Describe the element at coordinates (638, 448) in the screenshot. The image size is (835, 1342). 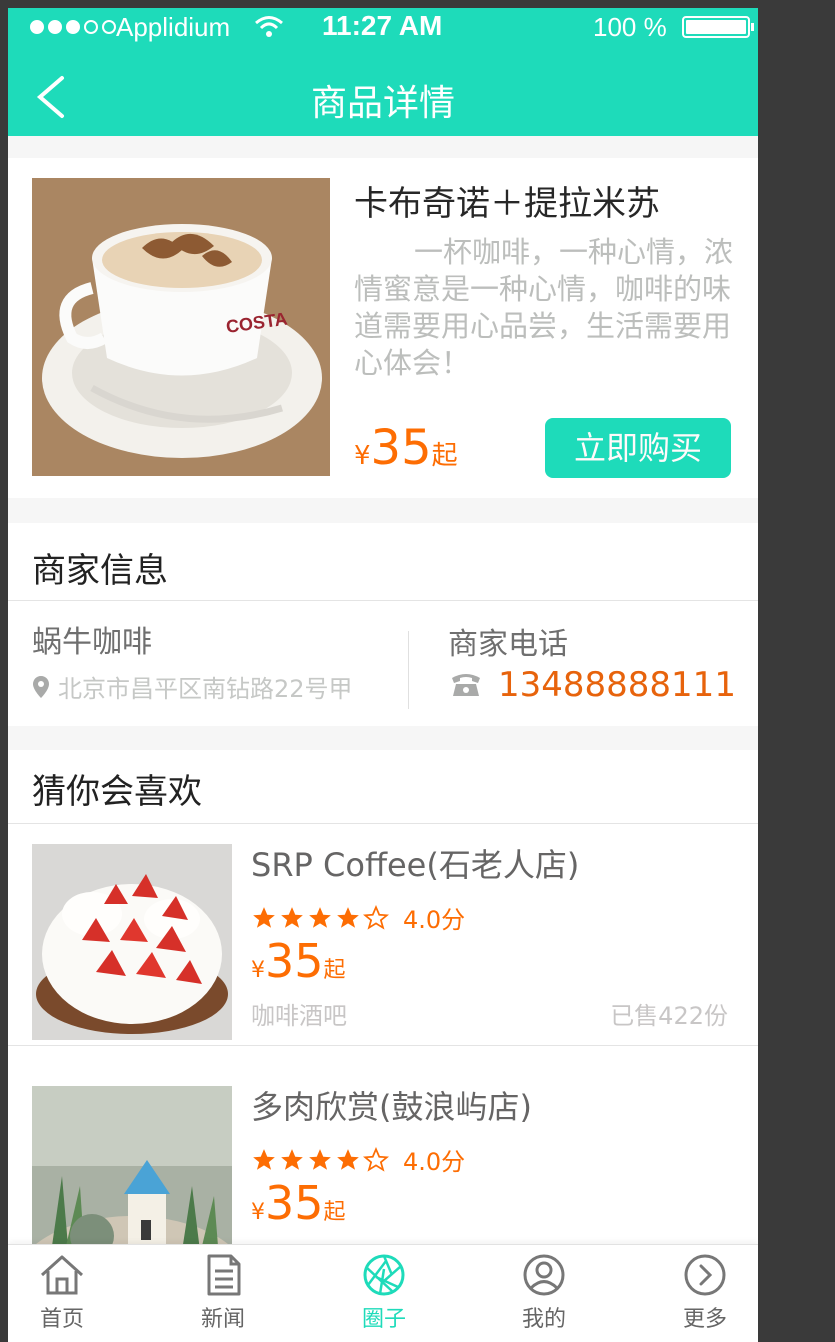
I see `buy-now-button: 立即购买` at that location.